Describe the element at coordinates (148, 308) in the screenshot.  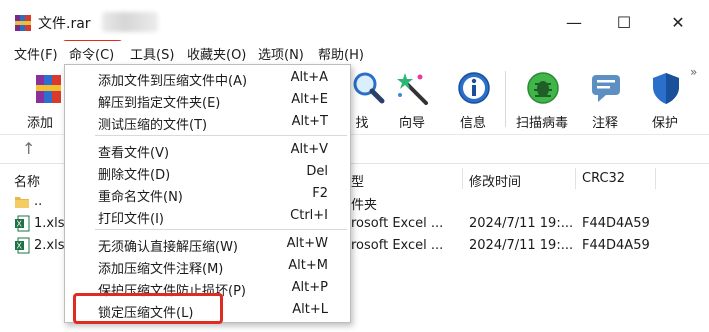
I see `lock-archive-annotation-box` at that location.